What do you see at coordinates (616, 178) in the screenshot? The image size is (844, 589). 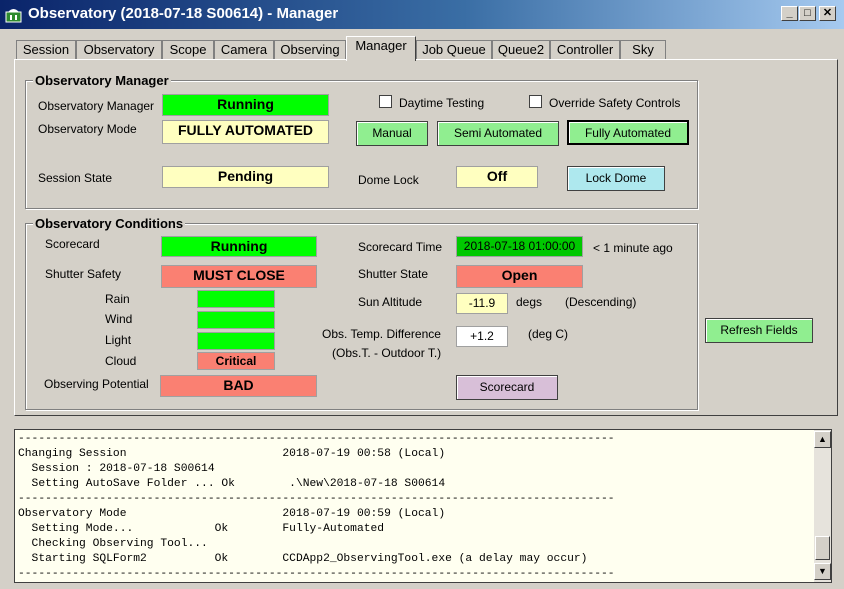 I see `lock-dome-button: Lock Dome` at bounding box center [616, 178].